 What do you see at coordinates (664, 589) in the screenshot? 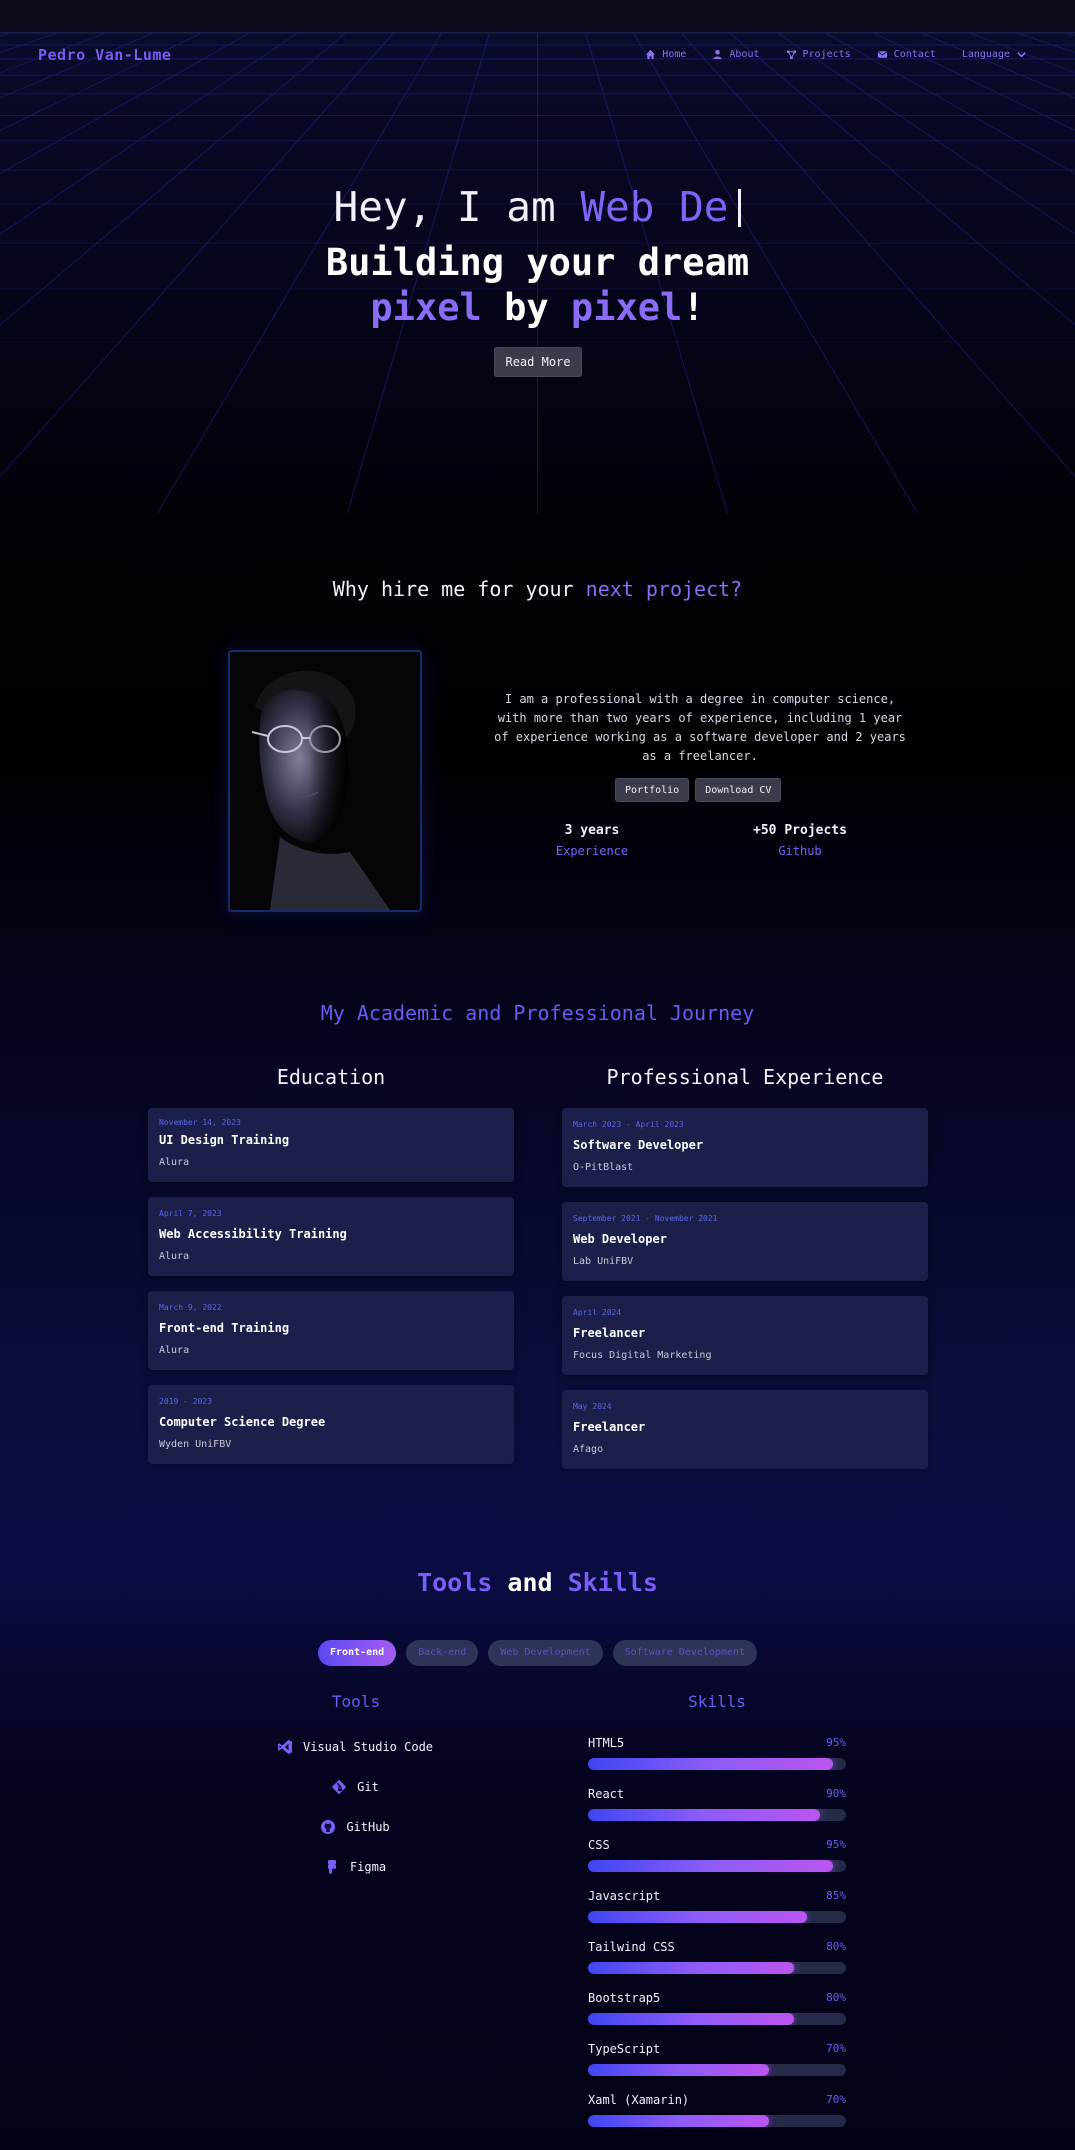
I see `about-title-accent: next project?` at bounding box center [664, 589].